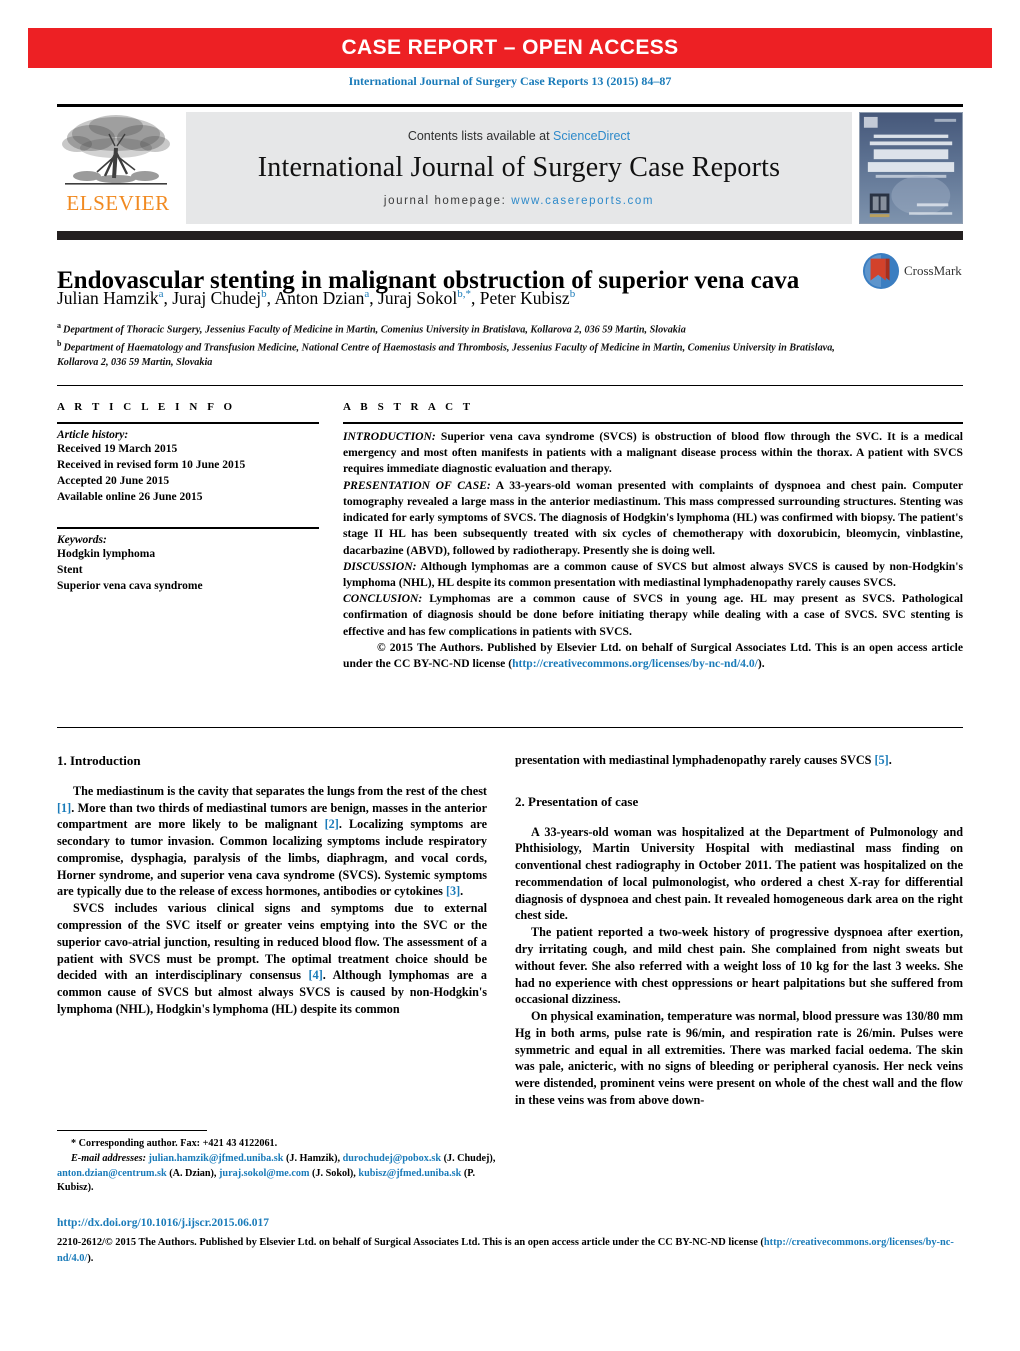 The height and width of the screenshot is (1351, 1020). I want to click on journal-cover-thumbnail, so click(911, 168).